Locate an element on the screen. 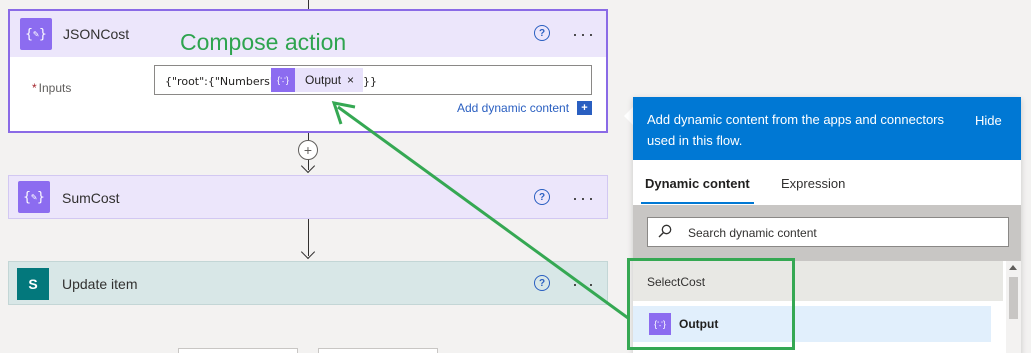 The height and width of the screenshot is (353, 1031). add-dynamic-content-button: + is located at coordinates (584, 108).